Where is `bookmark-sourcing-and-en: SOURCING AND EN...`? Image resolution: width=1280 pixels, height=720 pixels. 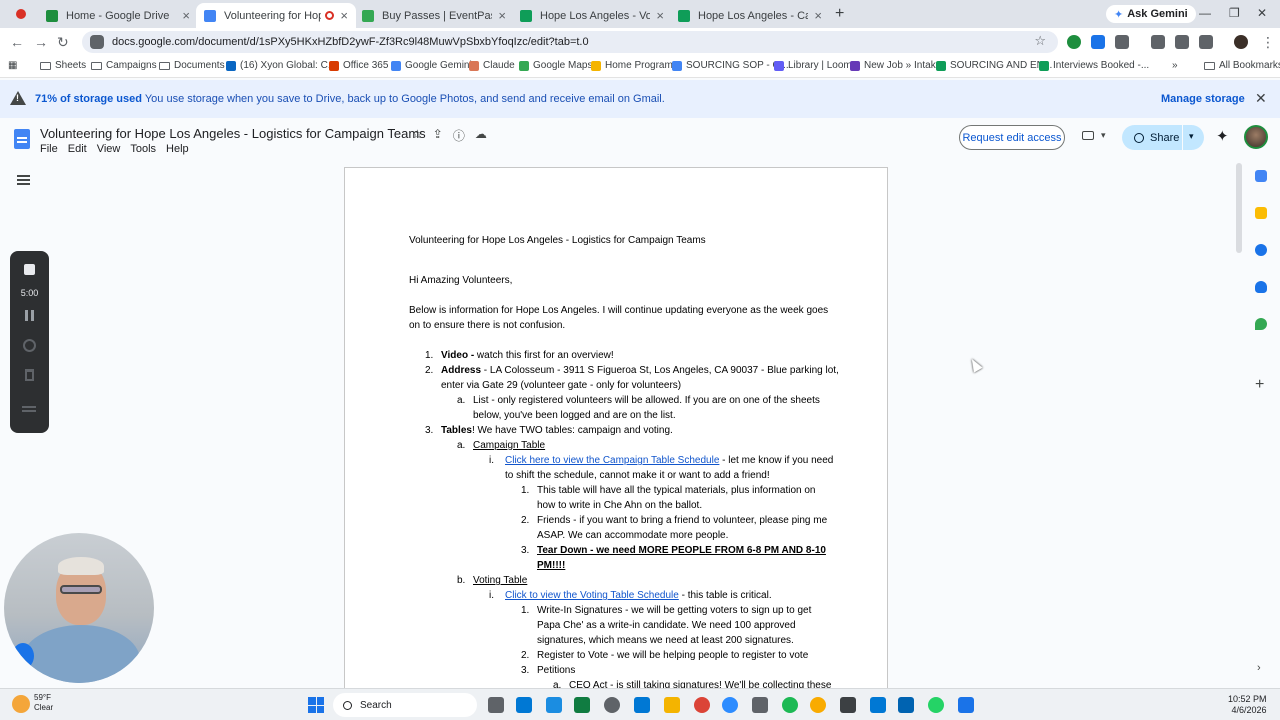
bookmark-sourcing-and-en: SOURCING AND EN... is located at coordinates (994, 65).